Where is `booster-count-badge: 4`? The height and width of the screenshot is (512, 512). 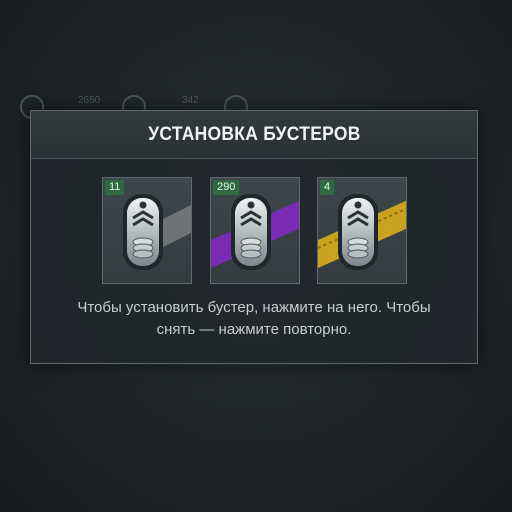 booster-count-badge: 4 is located at coordinates (327, 187).